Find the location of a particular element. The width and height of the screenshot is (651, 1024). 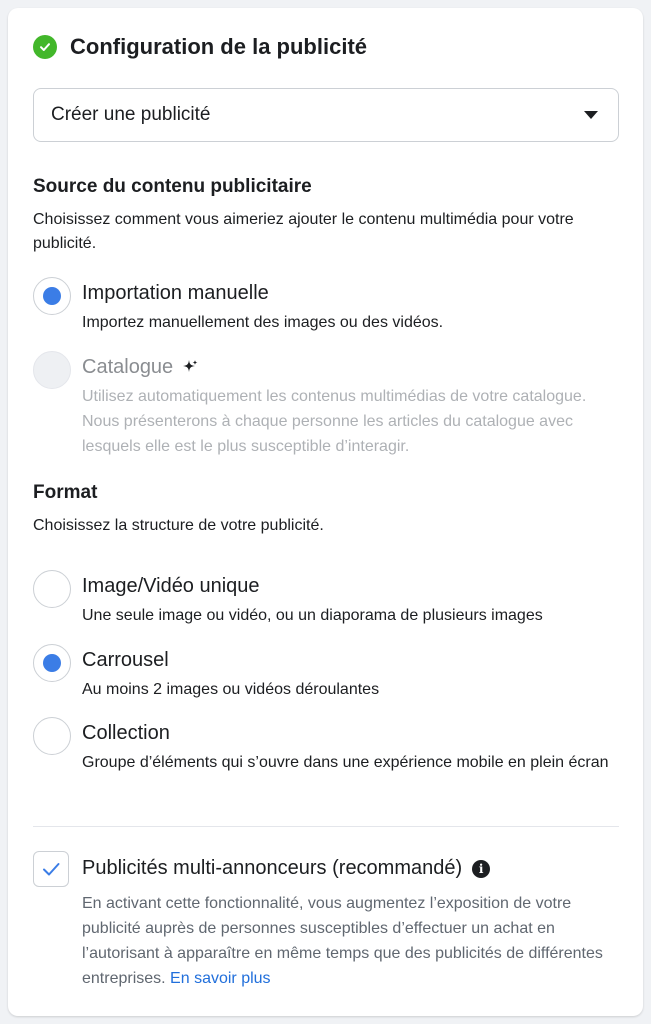

option-label-catalogue: Catalogue is located at coordinates (140, 367).